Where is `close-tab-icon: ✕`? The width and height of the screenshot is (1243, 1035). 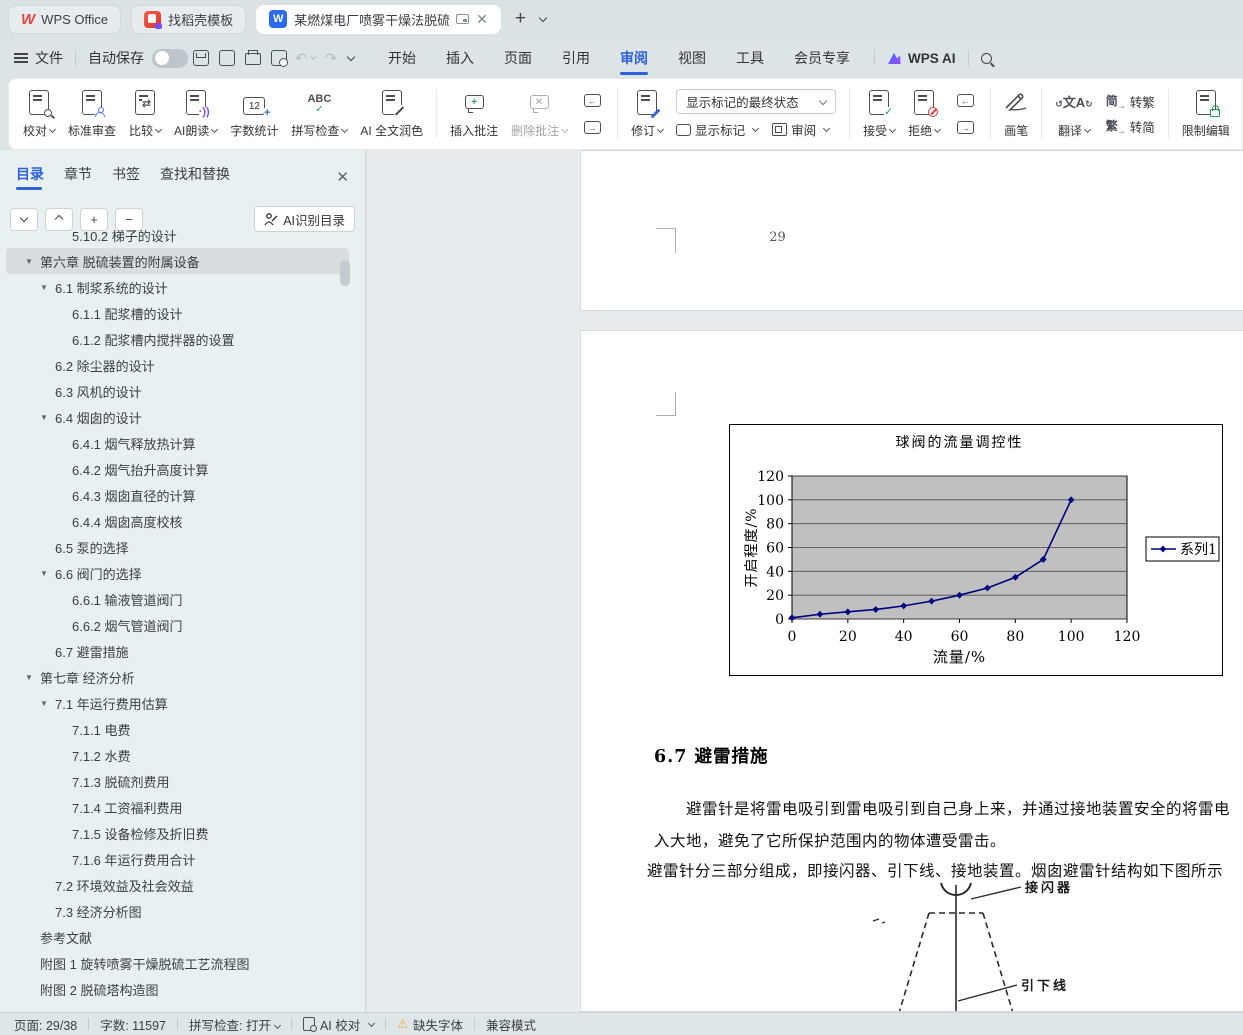 close-tab-icon: ✕ is located at coordinates (482, 19).